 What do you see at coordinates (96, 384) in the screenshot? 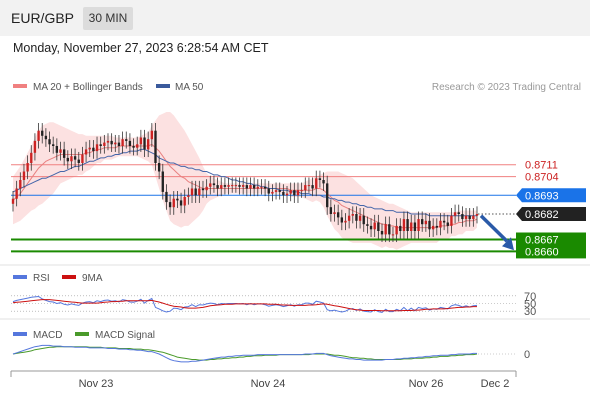
I see `x-tick-label: Nov 23` at bounding box center [96, 384].